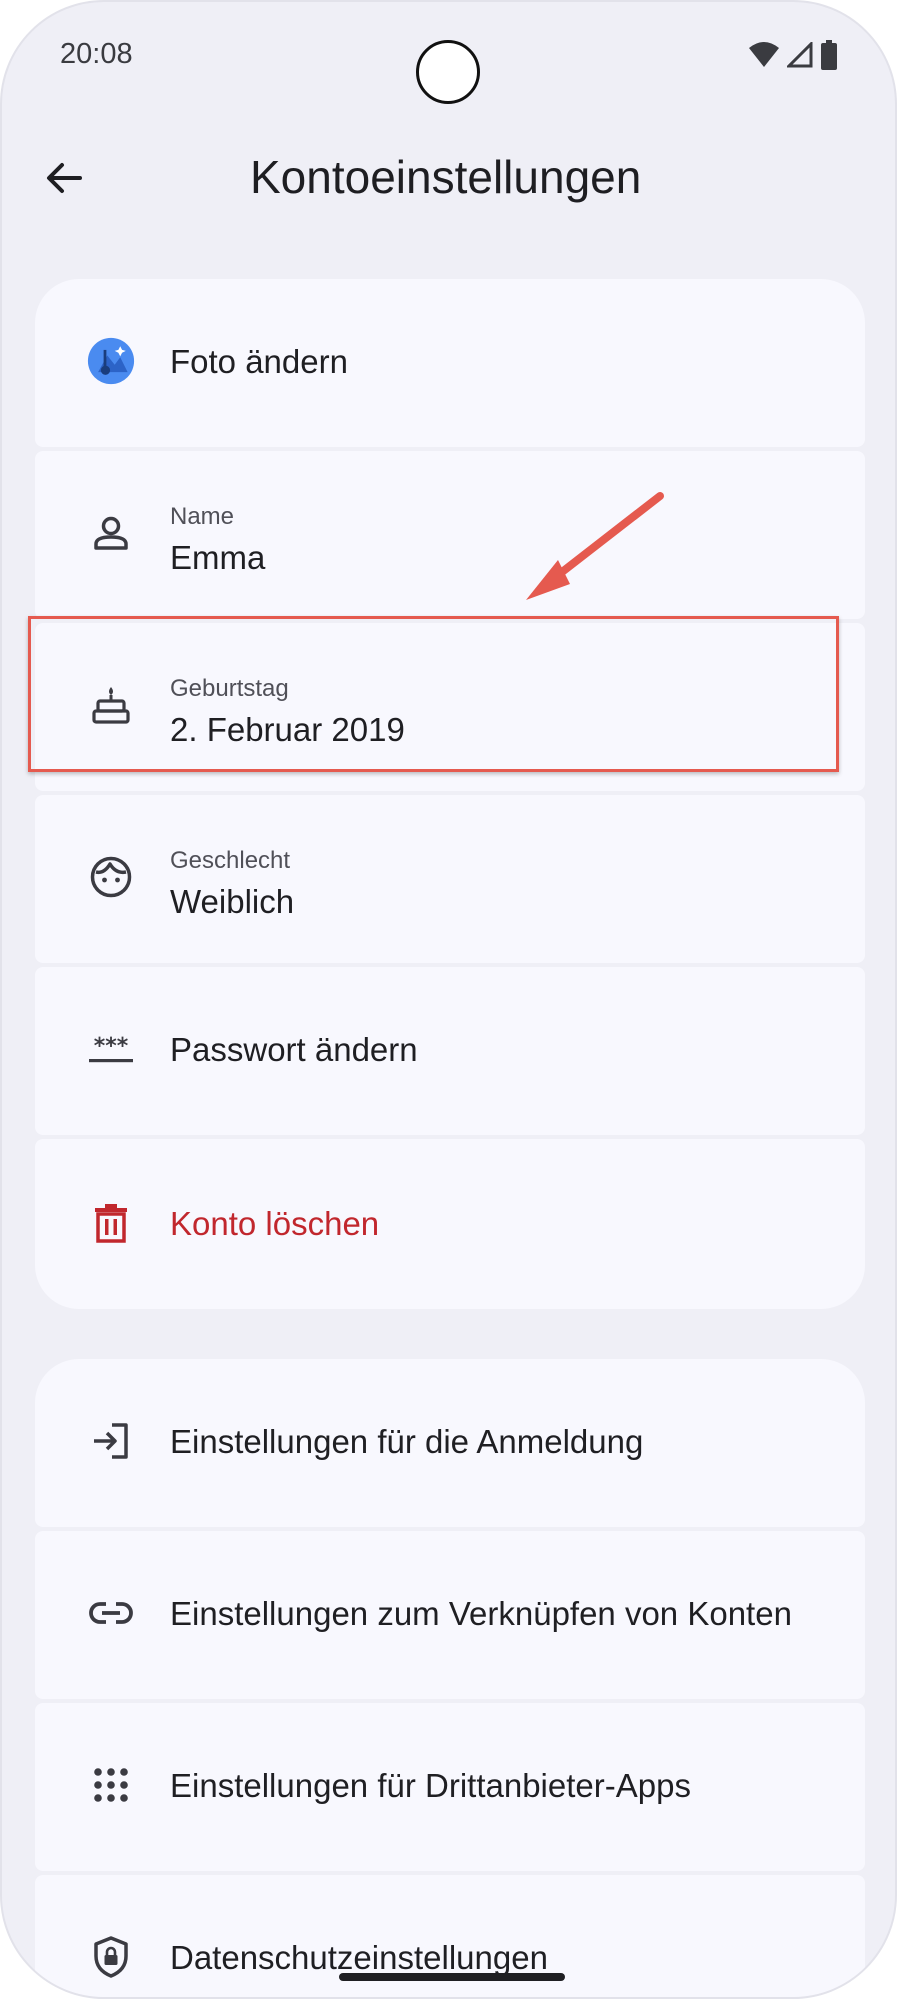  What do you see at coordinates (407, 1441) in the screenshot?
I see `signin-settings-label: Einstellungen für die Anmeldung` at bounding box center [407, 1441].